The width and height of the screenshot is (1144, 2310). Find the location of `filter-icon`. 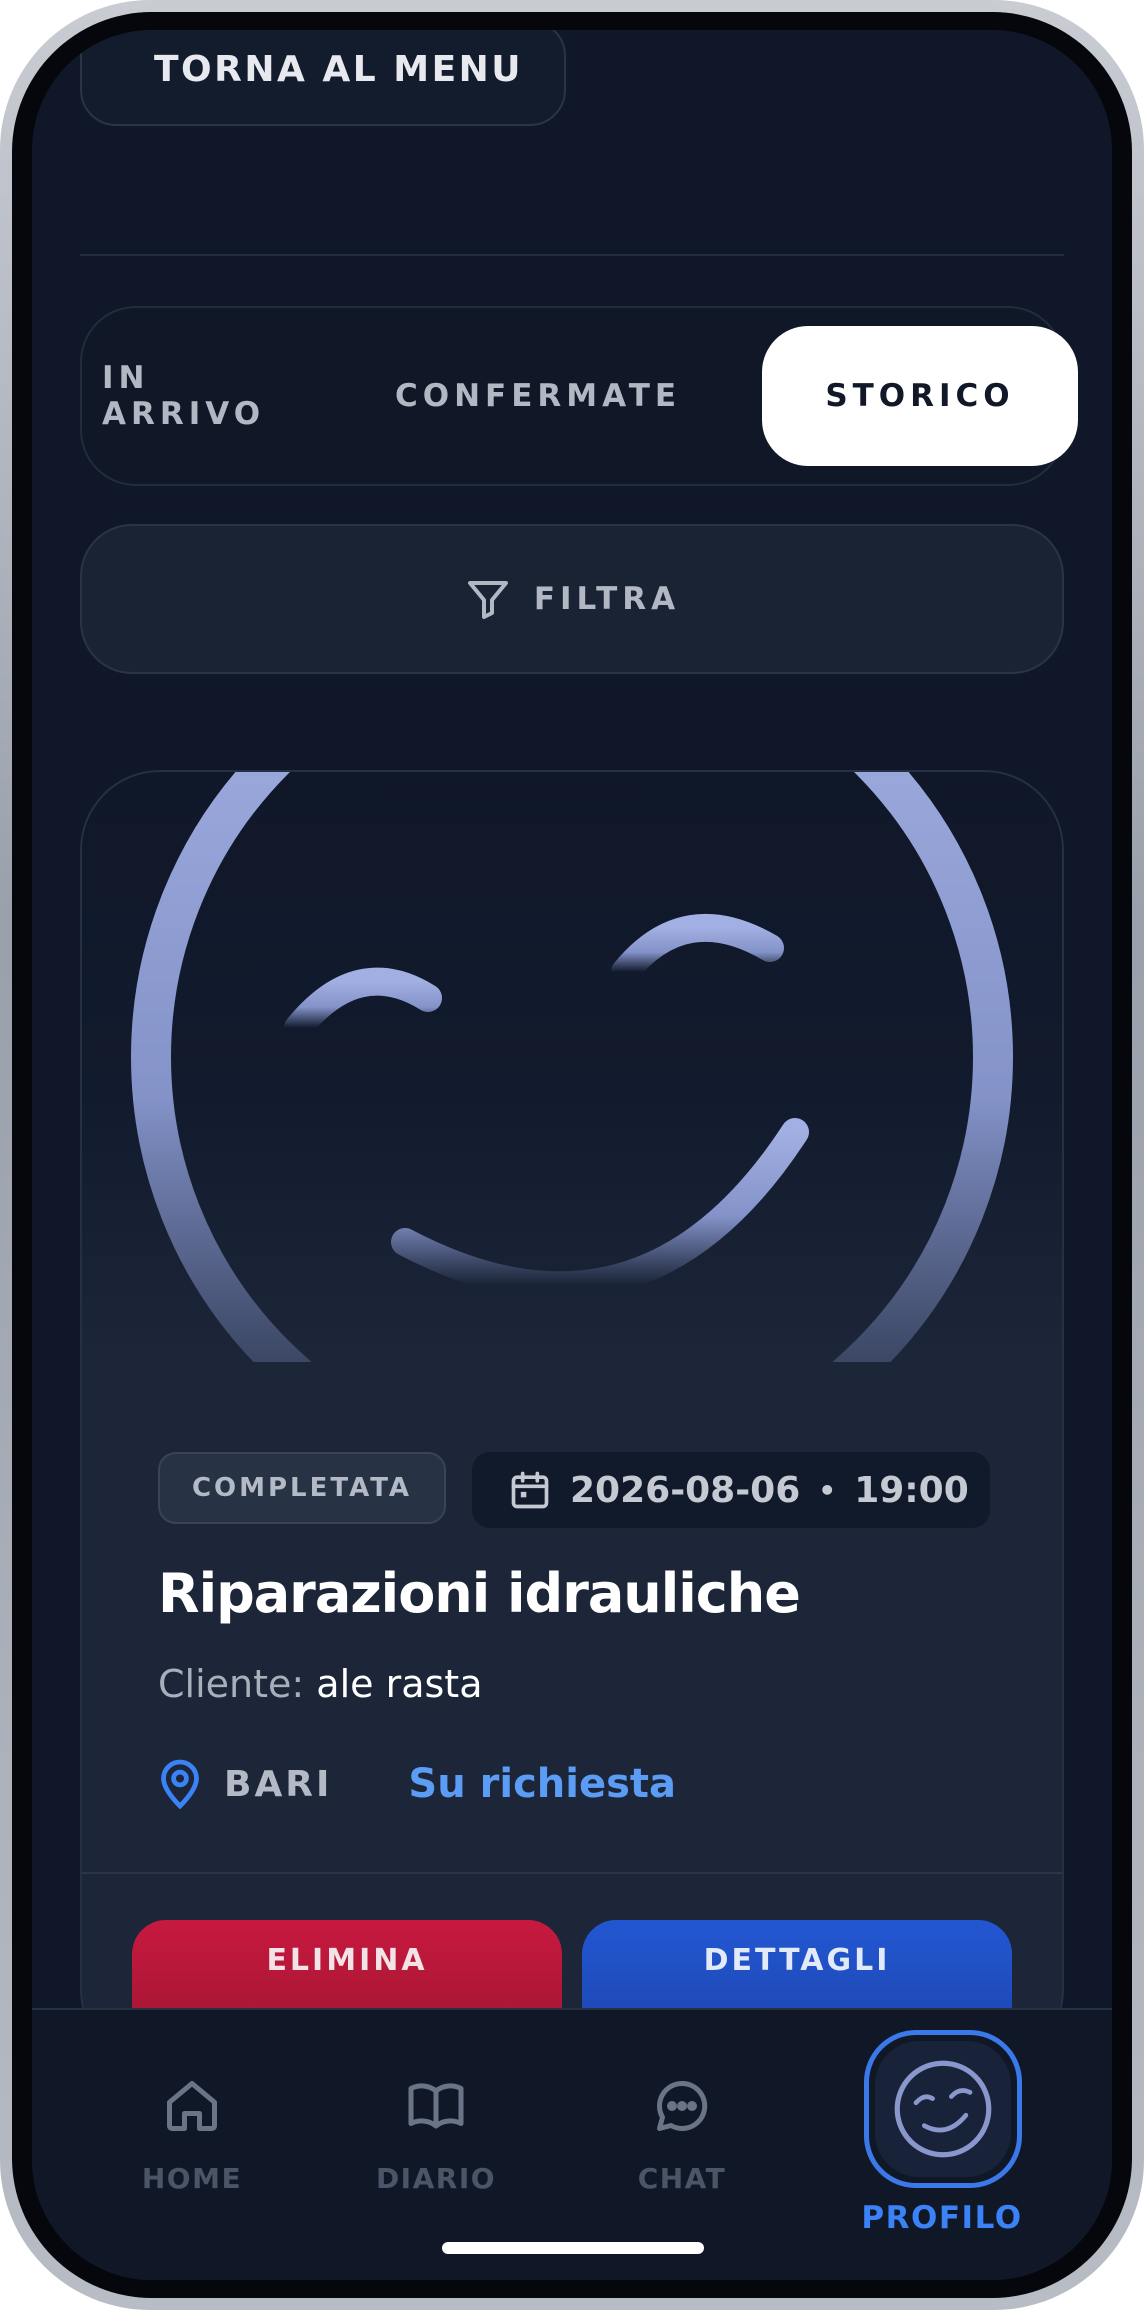

filter-icon is located at coordinates (488, 599).